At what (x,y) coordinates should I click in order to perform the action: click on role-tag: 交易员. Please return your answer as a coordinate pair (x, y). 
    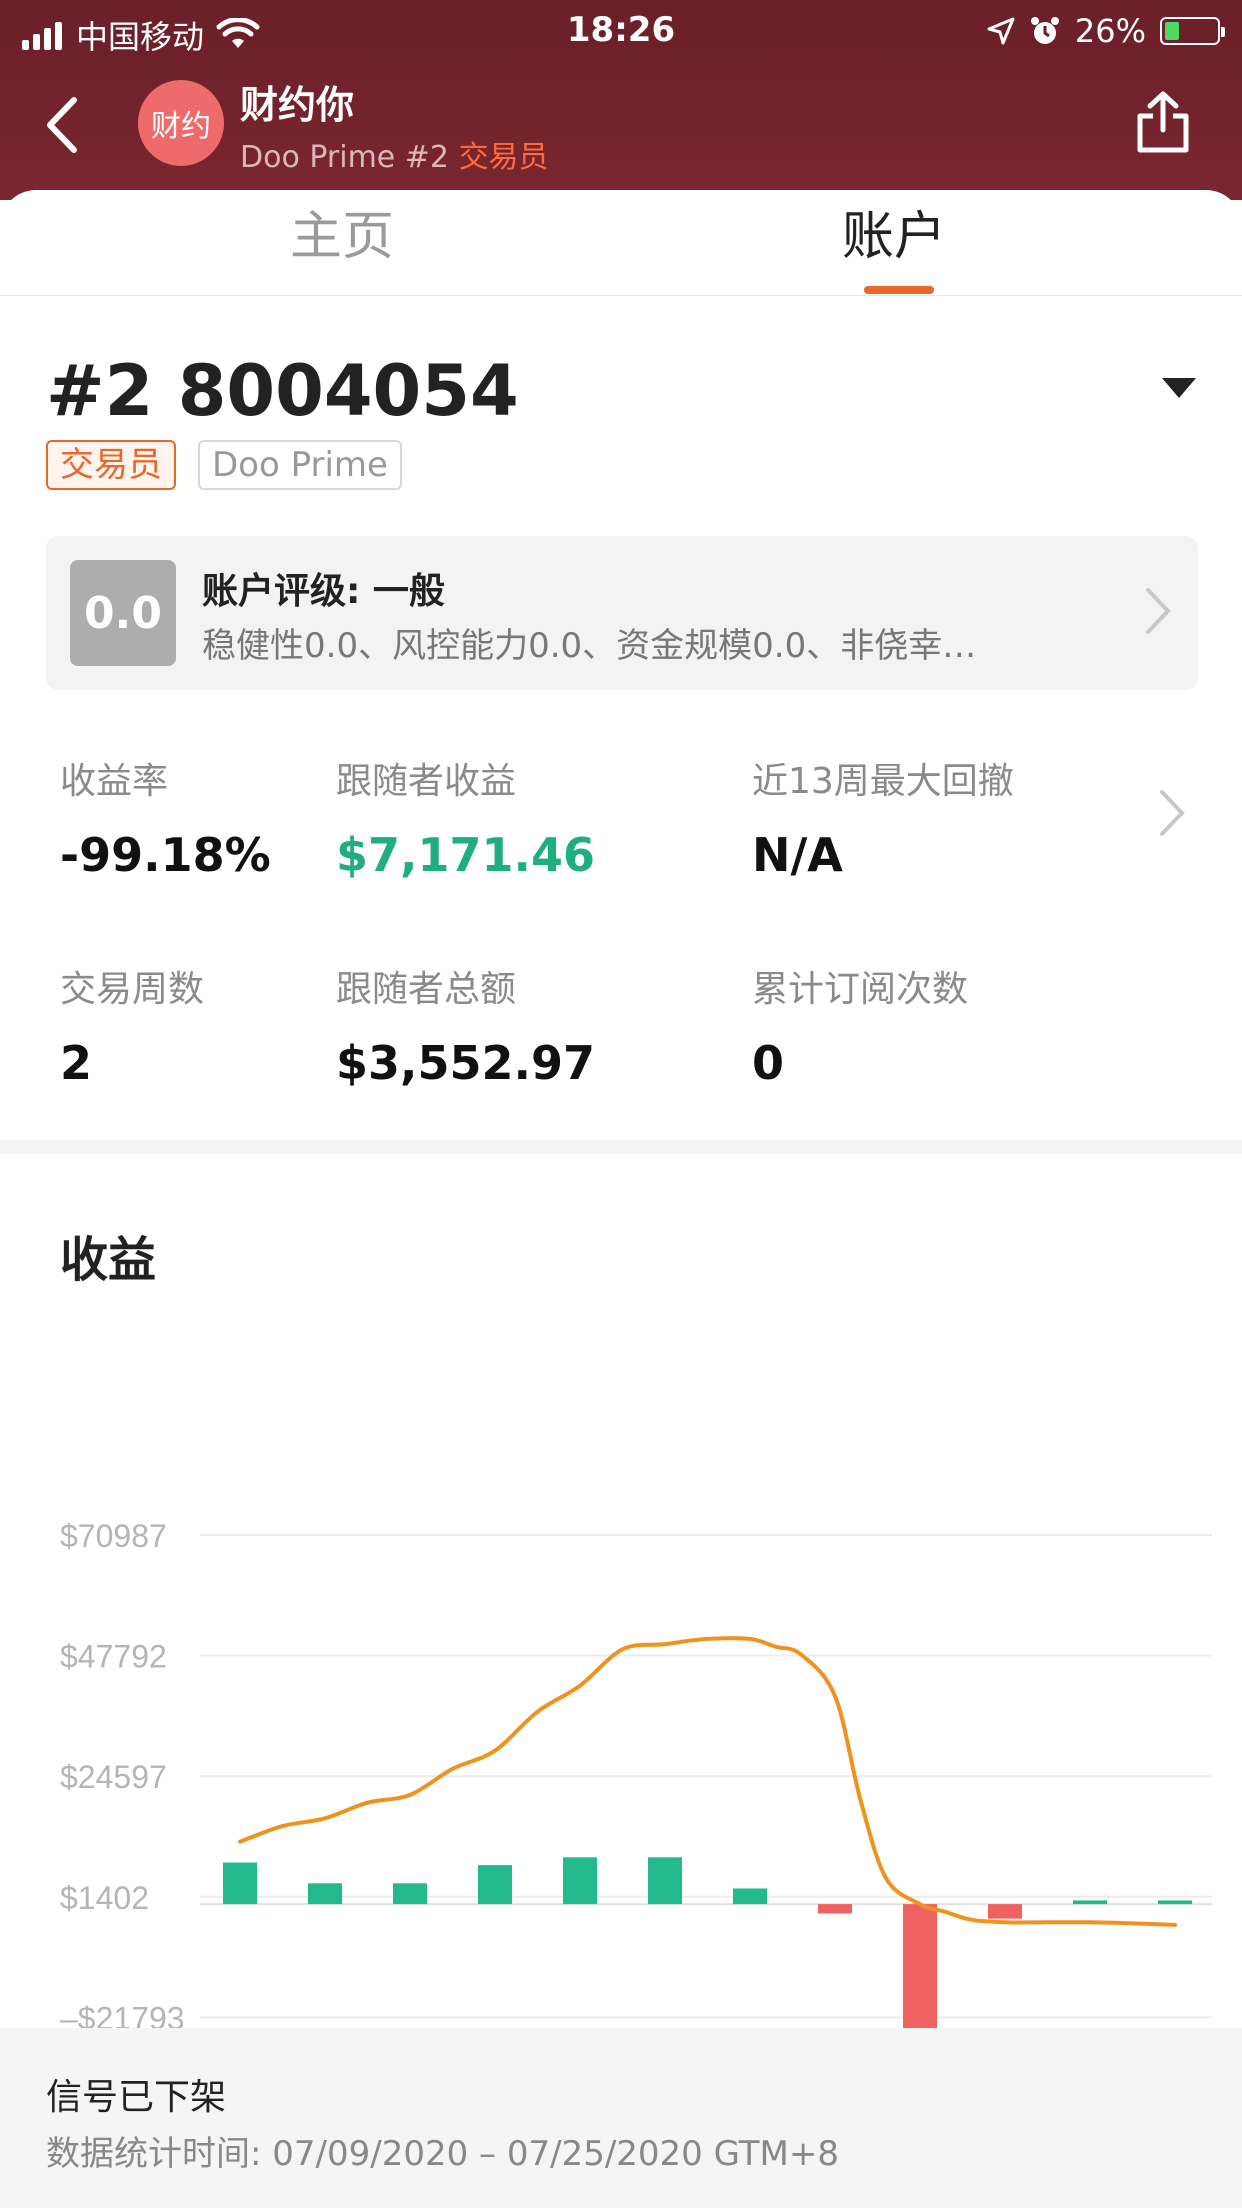
    Looking at the image, I should click on (111, 465).